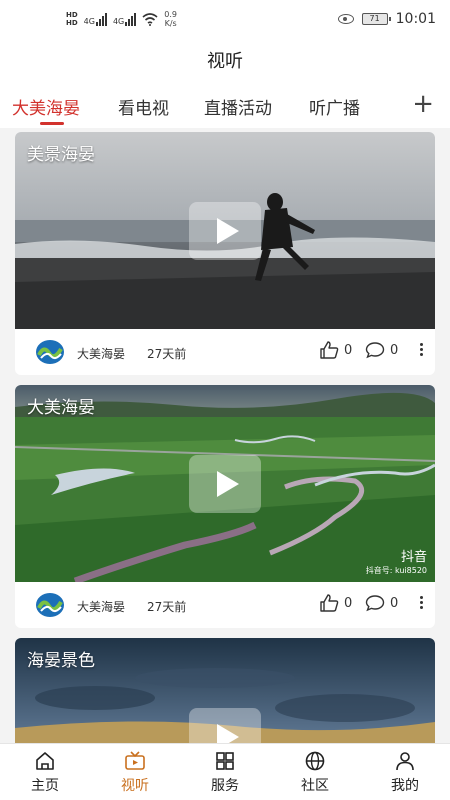 Image resolution: width=450 pixels, height=800 pixels. I want to click on network-speed: 0.9 K/s, so click(170, 19).